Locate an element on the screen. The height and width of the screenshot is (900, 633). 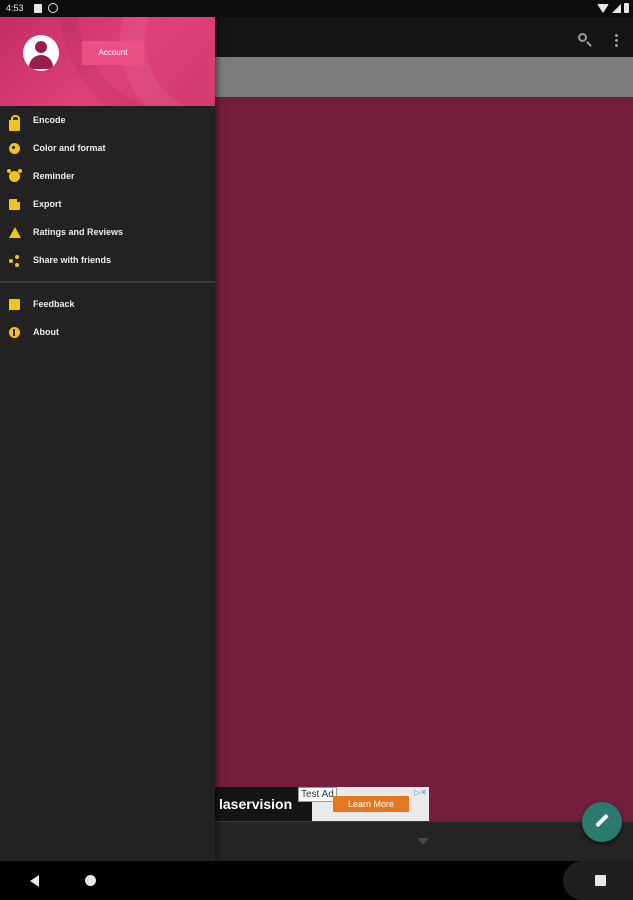
sync-icon is located at coordinates (53, 8).